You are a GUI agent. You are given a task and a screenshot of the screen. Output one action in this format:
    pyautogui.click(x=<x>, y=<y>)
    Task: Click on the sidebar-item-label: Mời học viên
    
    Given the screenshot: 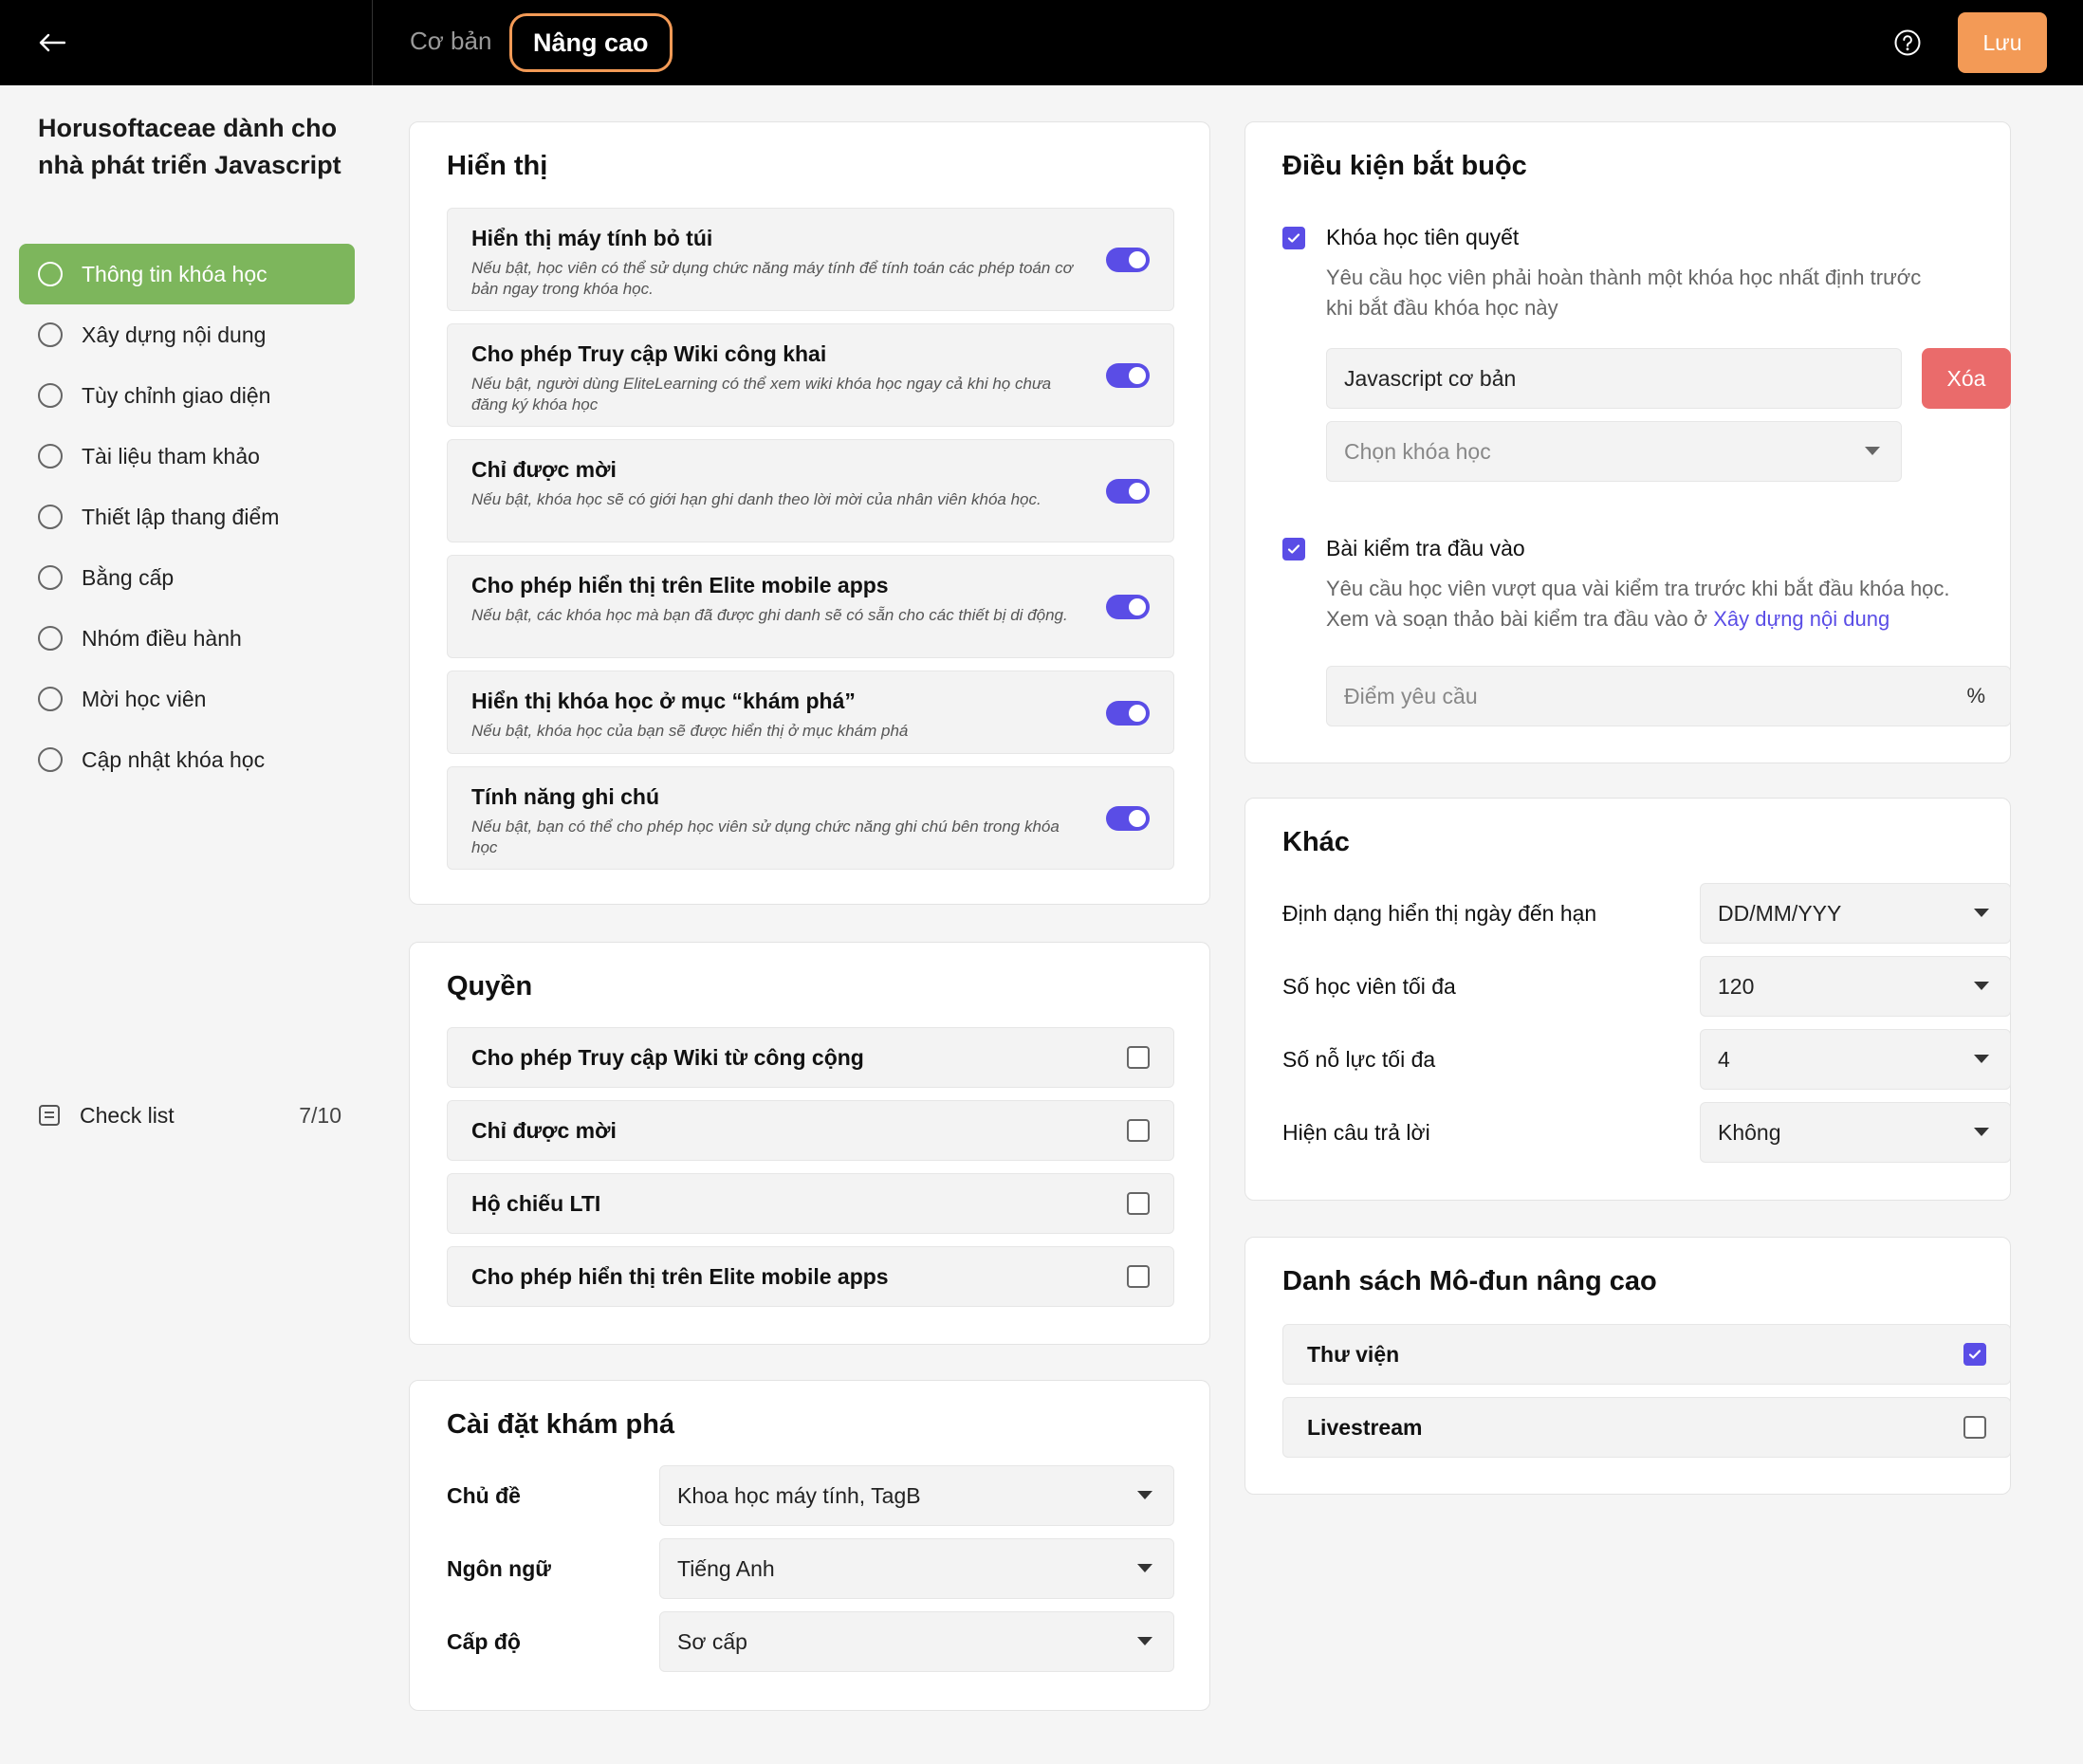 What is the action you would take?
    pyautogui.click(x=145, y=698)
    